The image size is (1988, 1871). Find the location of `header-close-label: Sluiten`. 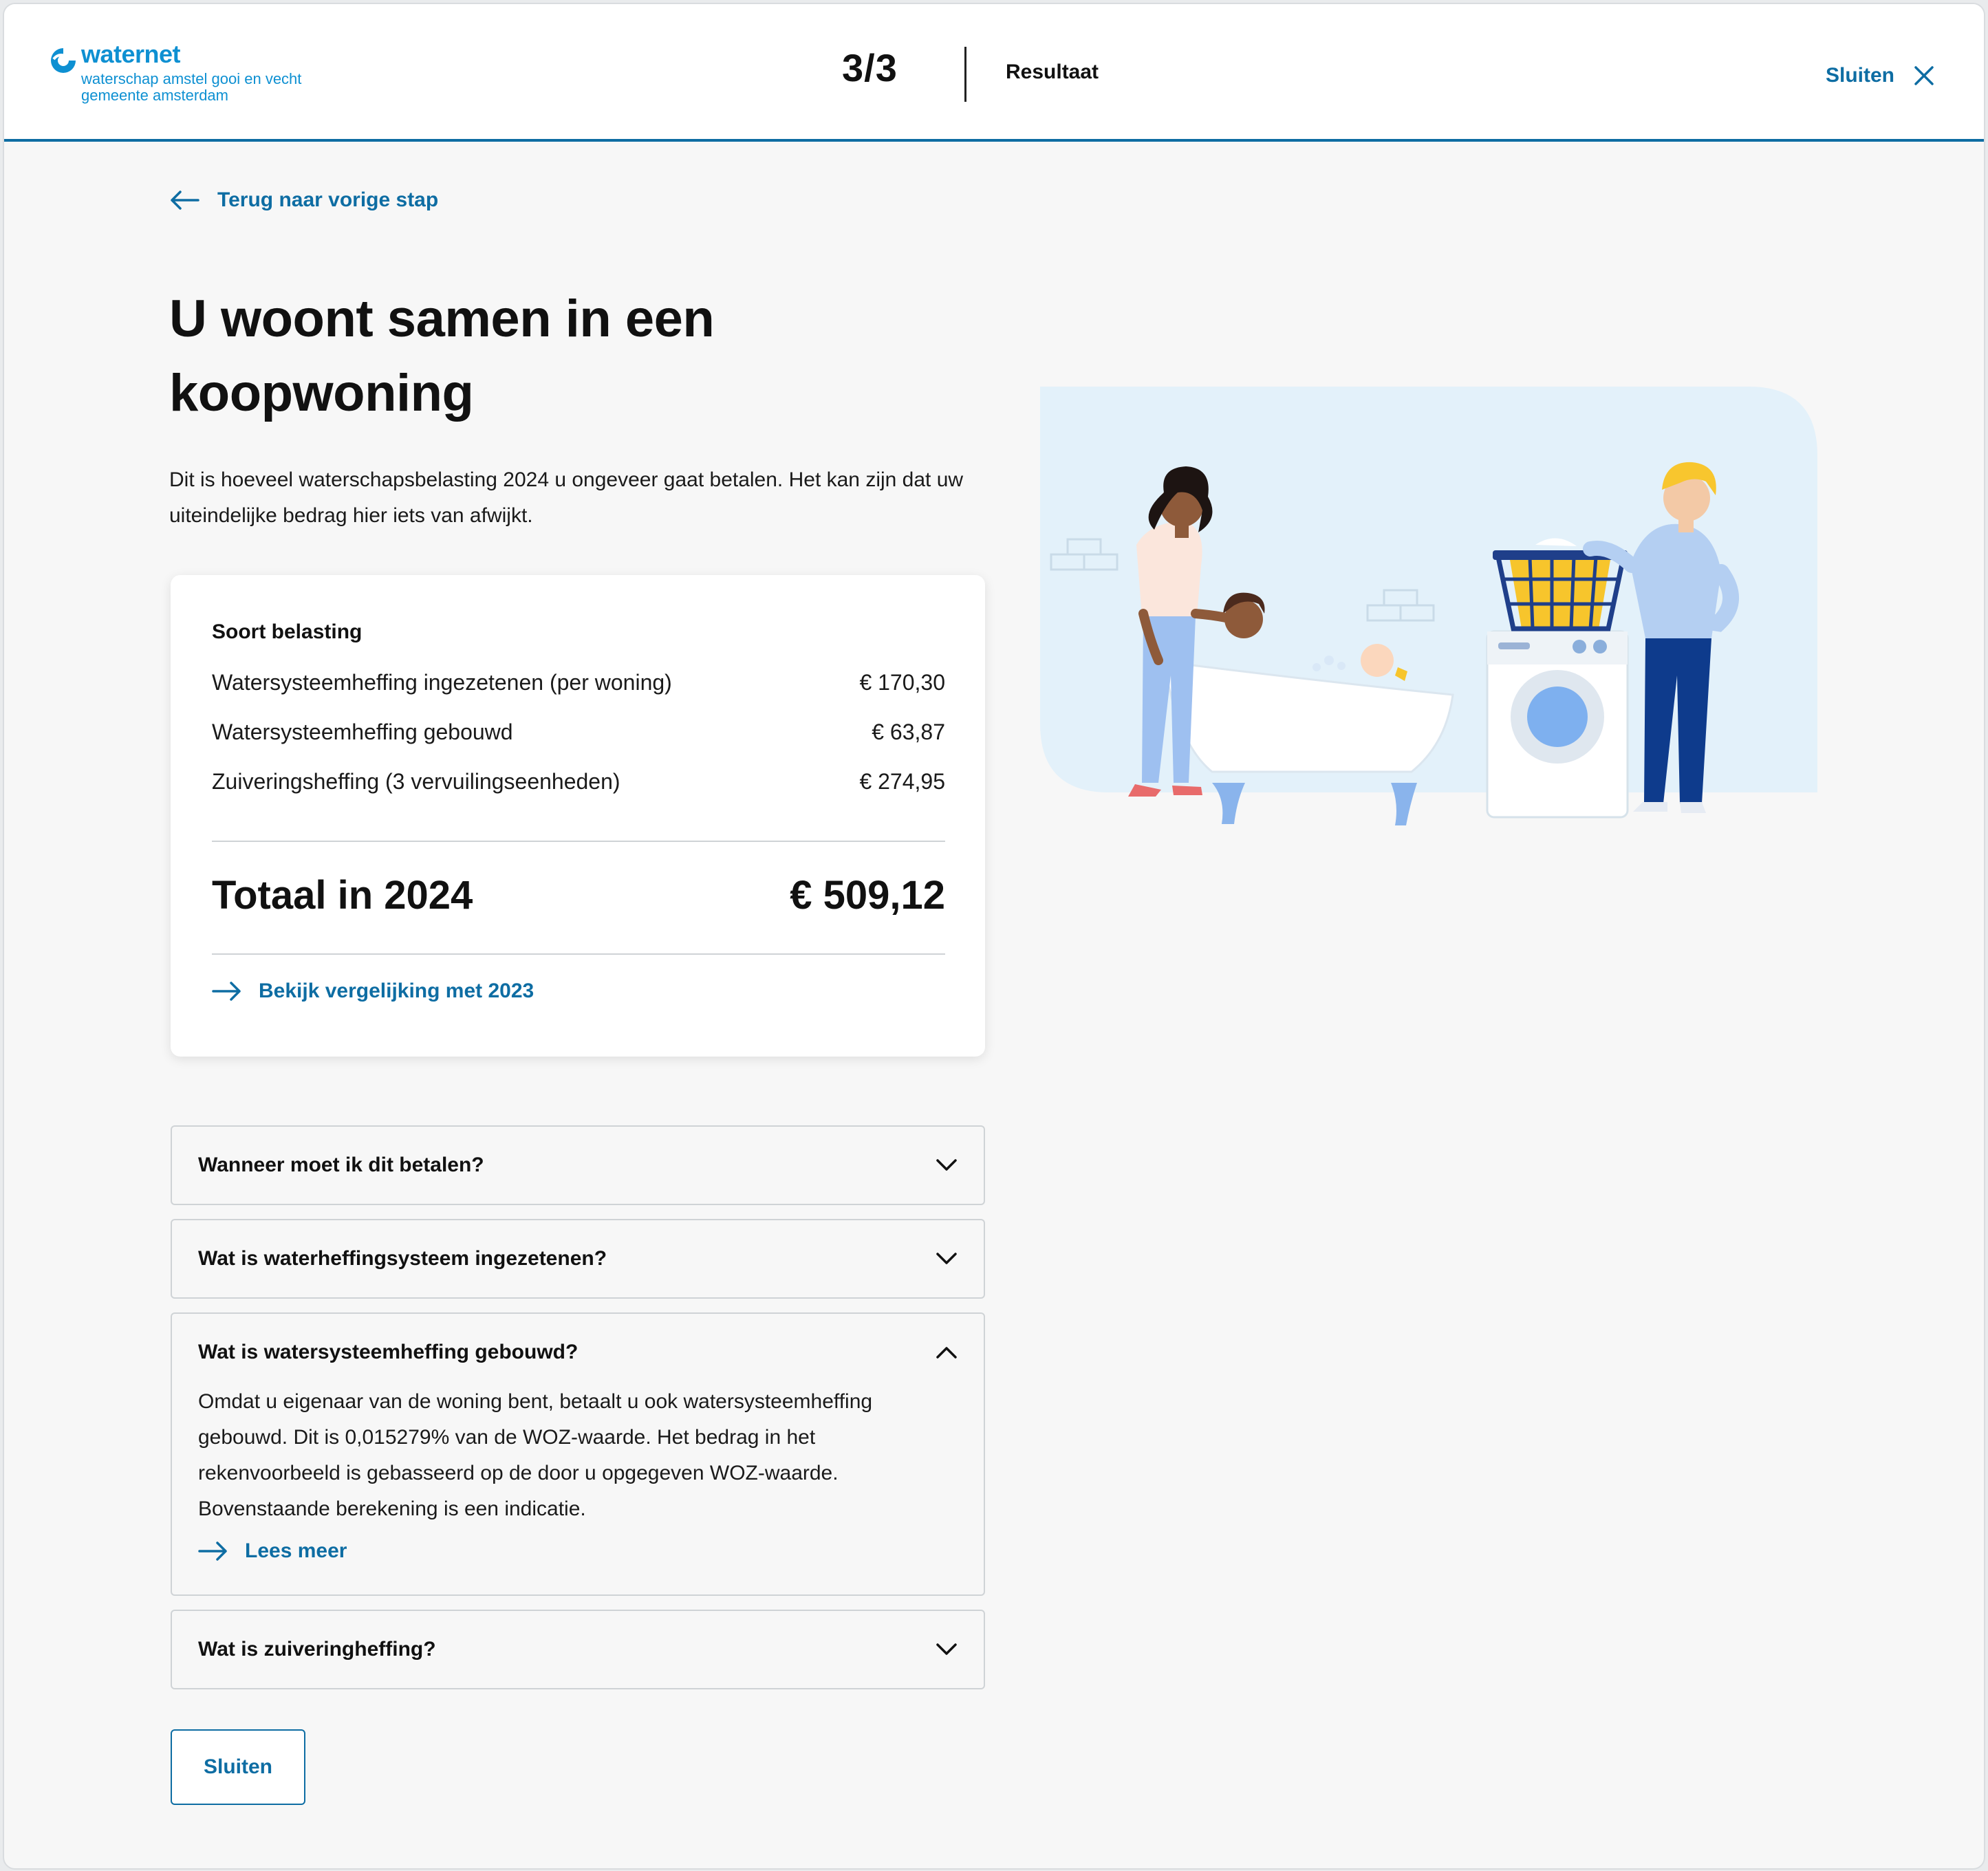

header-close-label: Sluiten is located at coordinates (1860, 75).